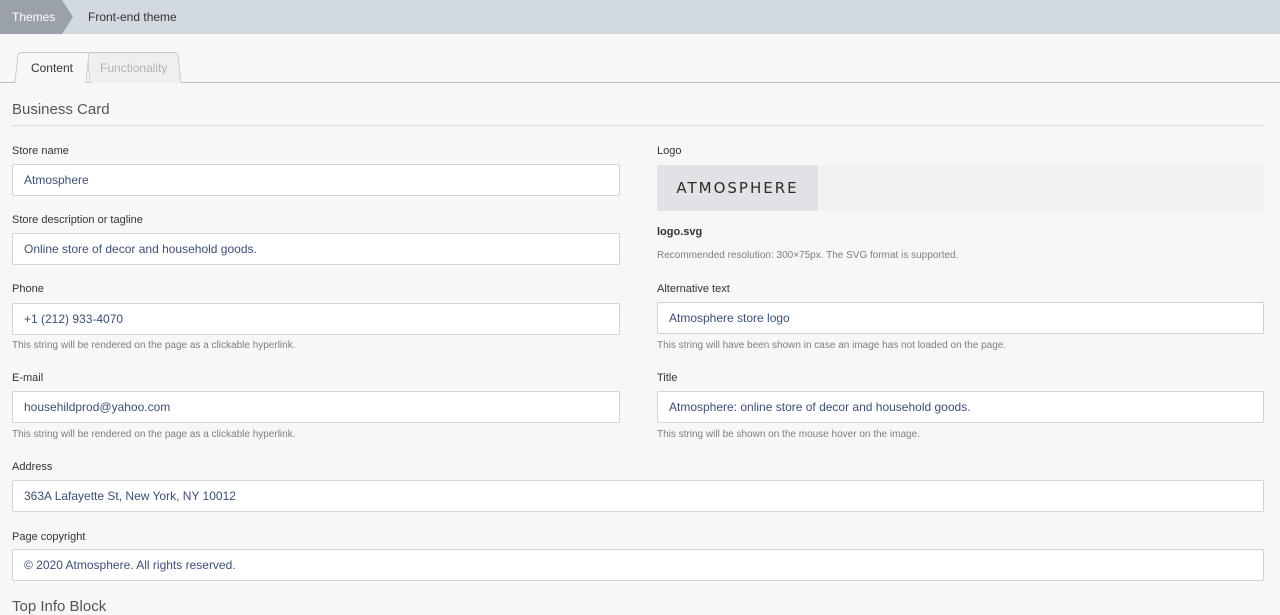 The width and height of the screenshot is (1280, 615). What do you see at coordinates (51, 83) in the screenshot?
I see `active-tab-gap` at bounding box center [51, 83].